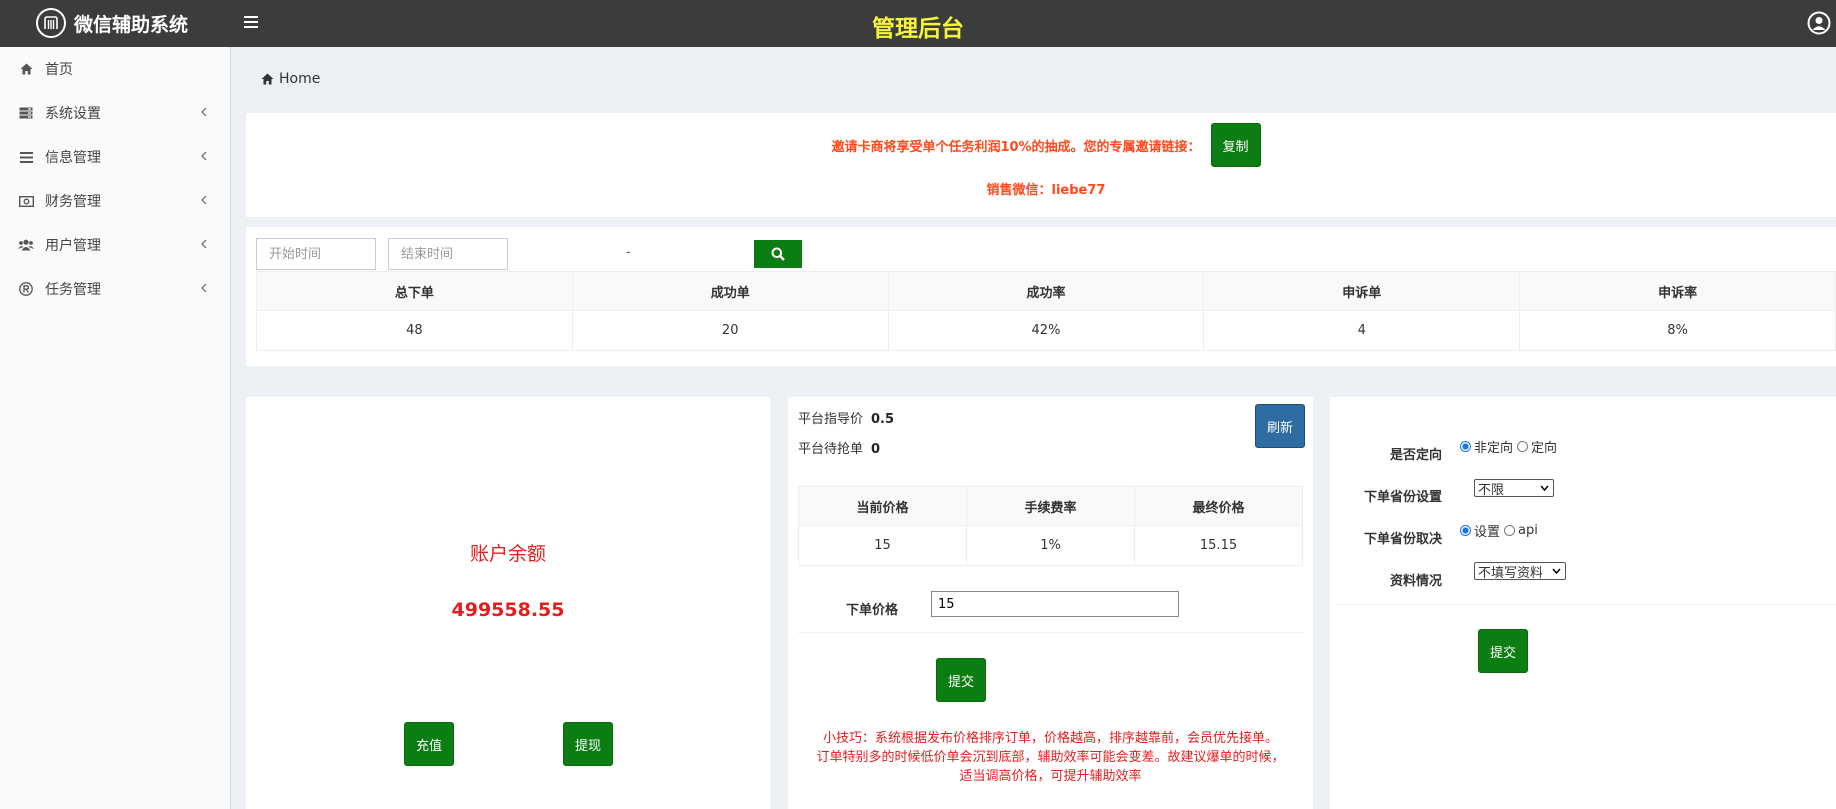 Image resolution: width=1836 pixels, height=809 pixels. I want to click on province-source-label: 下单省份取决, so click(1402, 539).